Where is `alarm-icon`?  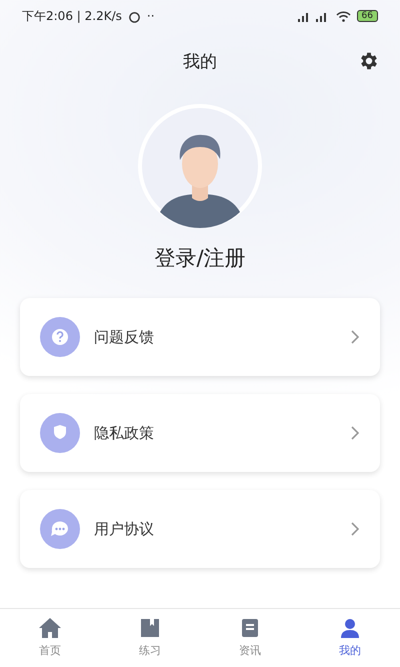 alarm-icon is located at coordinates (134, 16).